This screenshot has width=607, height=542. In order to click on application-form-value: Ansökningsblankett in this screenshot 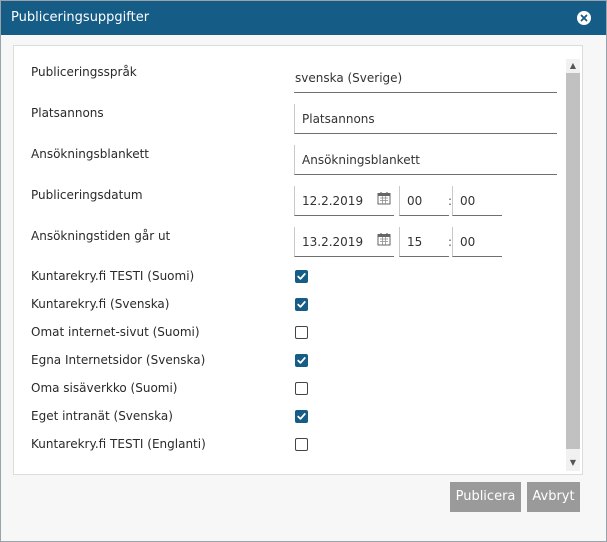, I will do `click(361, 160)`.